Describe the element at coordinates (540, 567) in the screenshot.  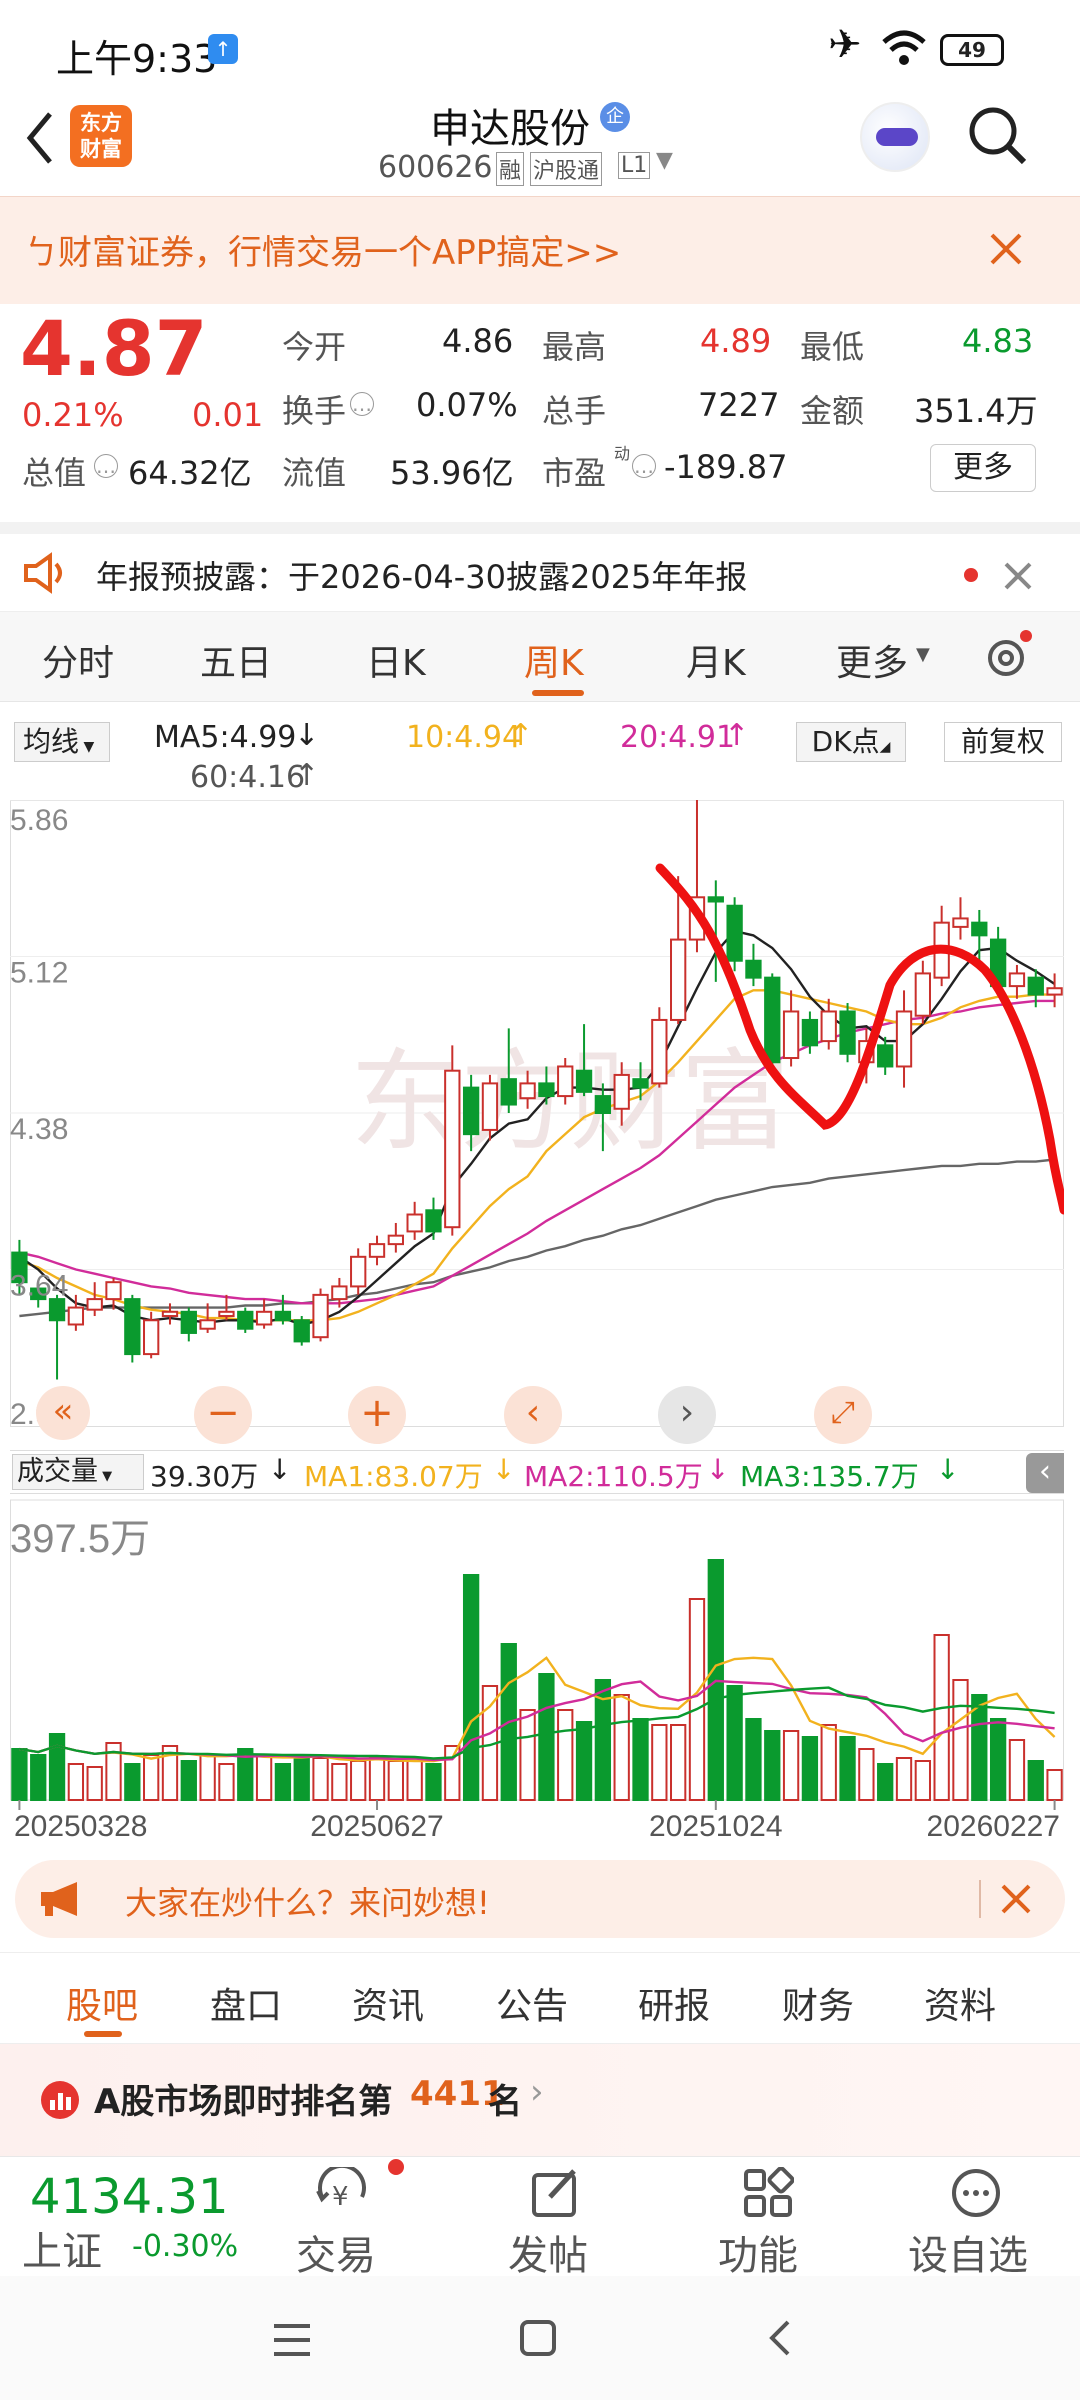
I see `notice-bar: 年报预披露：于2026-04-30披露2025年年报` at that location.